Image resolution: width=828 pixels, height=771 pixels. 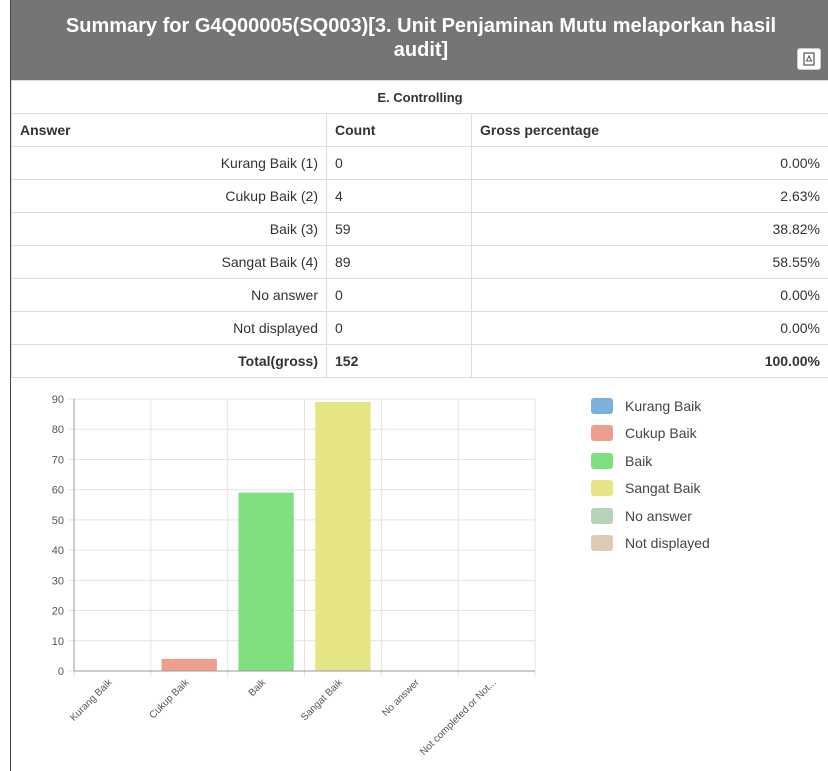 What do you see at coordinates (169, 361) in the screenshot?
I see `total-label: Total(gross)` at bounding box center [169, 361].